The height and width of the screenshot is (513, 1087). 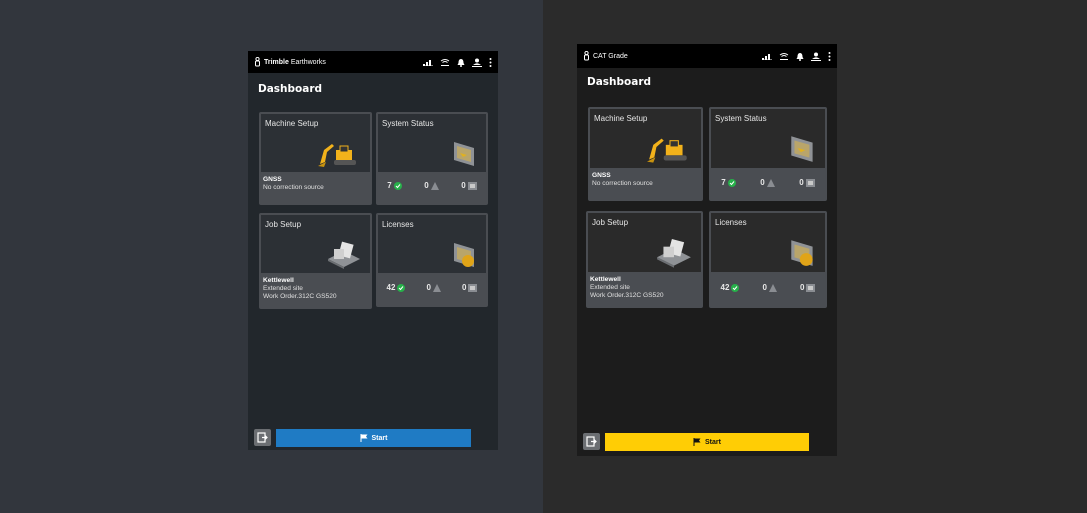 I want to click on brand: CAT Grade, so click(x=672, y=56).